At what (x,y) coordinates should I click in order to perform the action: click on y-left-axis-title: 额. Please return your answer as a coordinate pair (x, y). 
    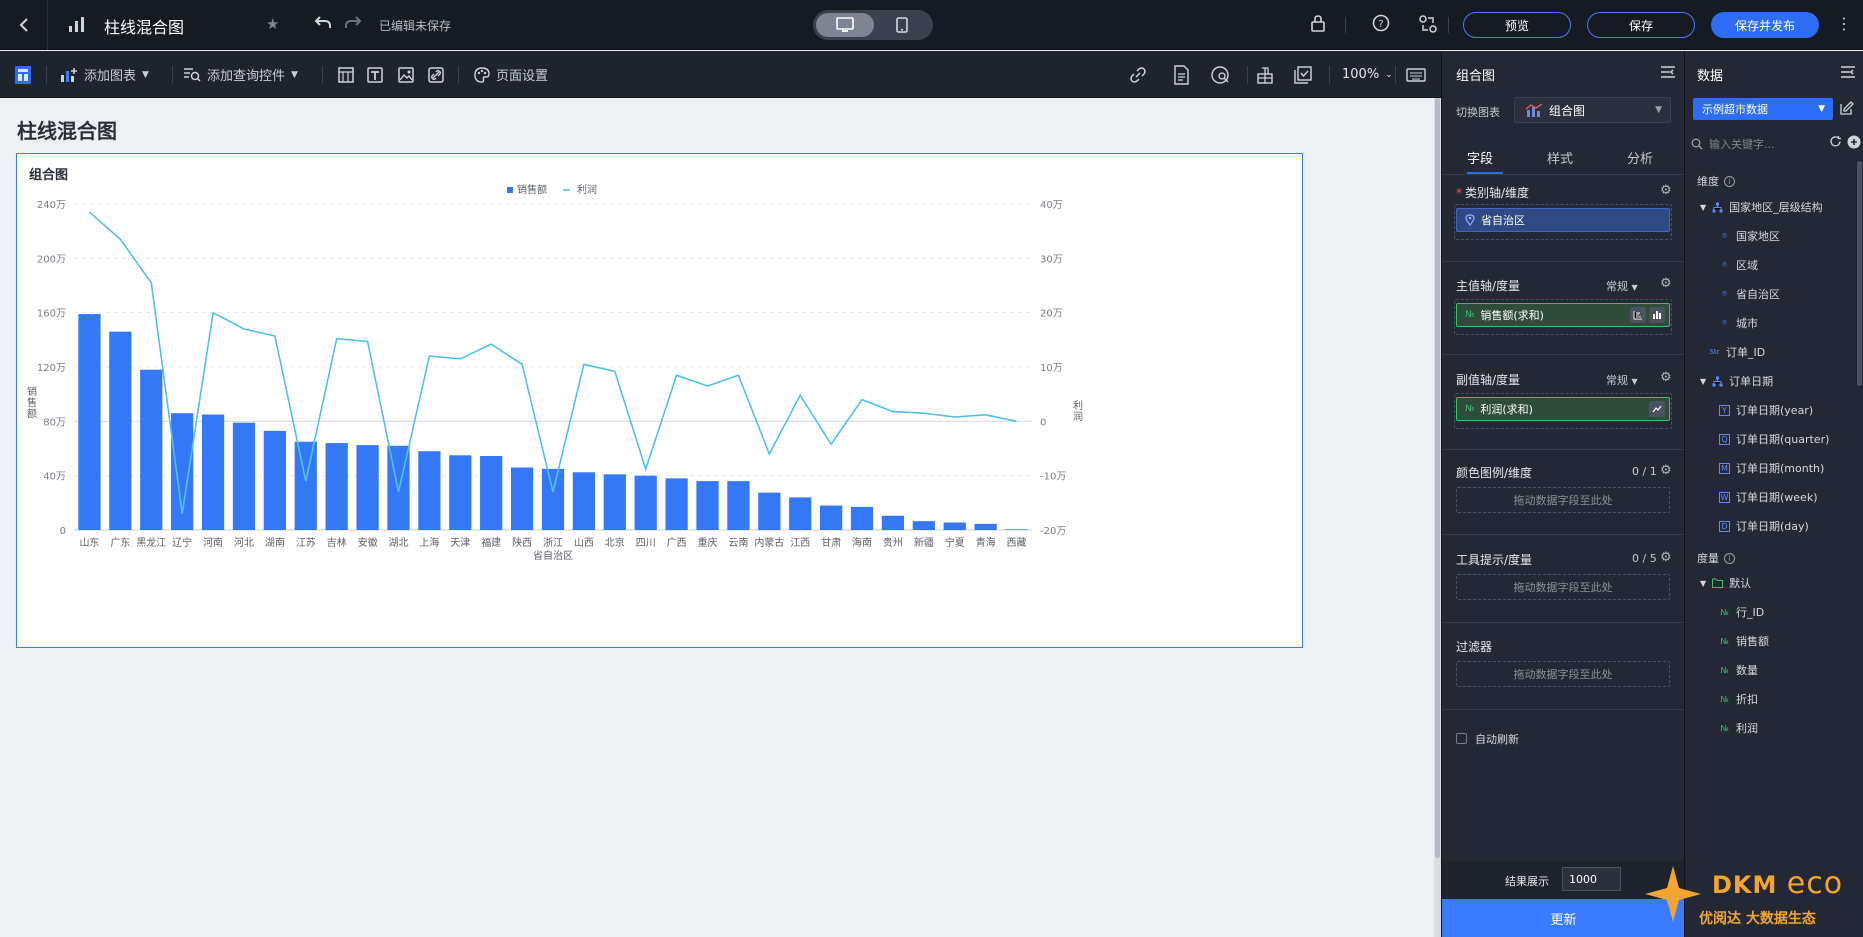
    Looking at the image, I should click on (32, 413).